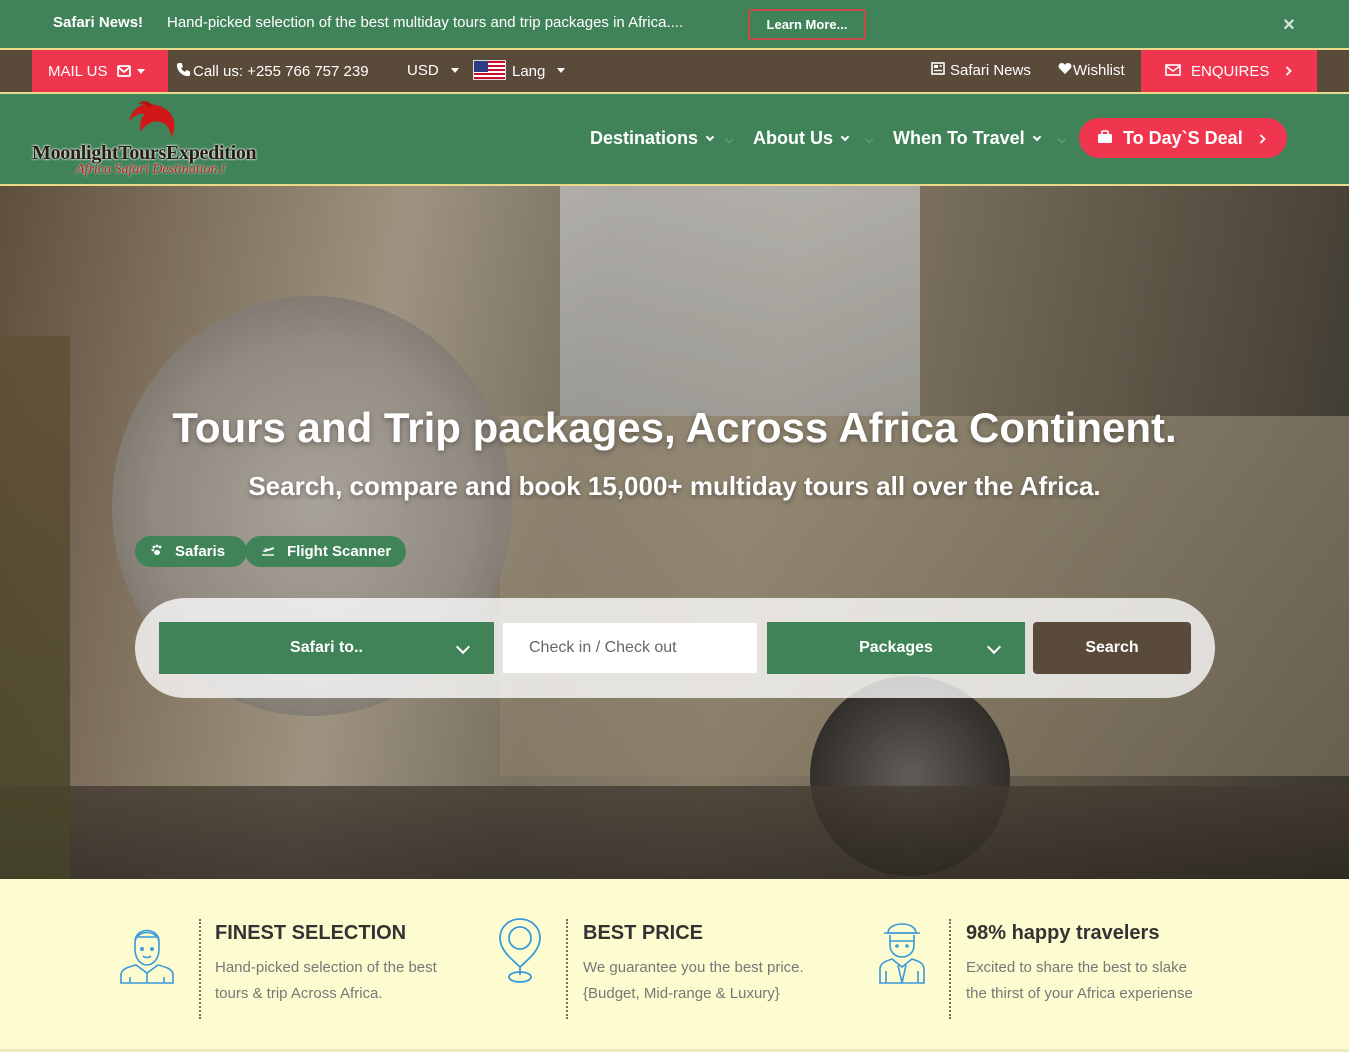  I want to click on enquires-label: ENQUIRES, so click(1230, 71).